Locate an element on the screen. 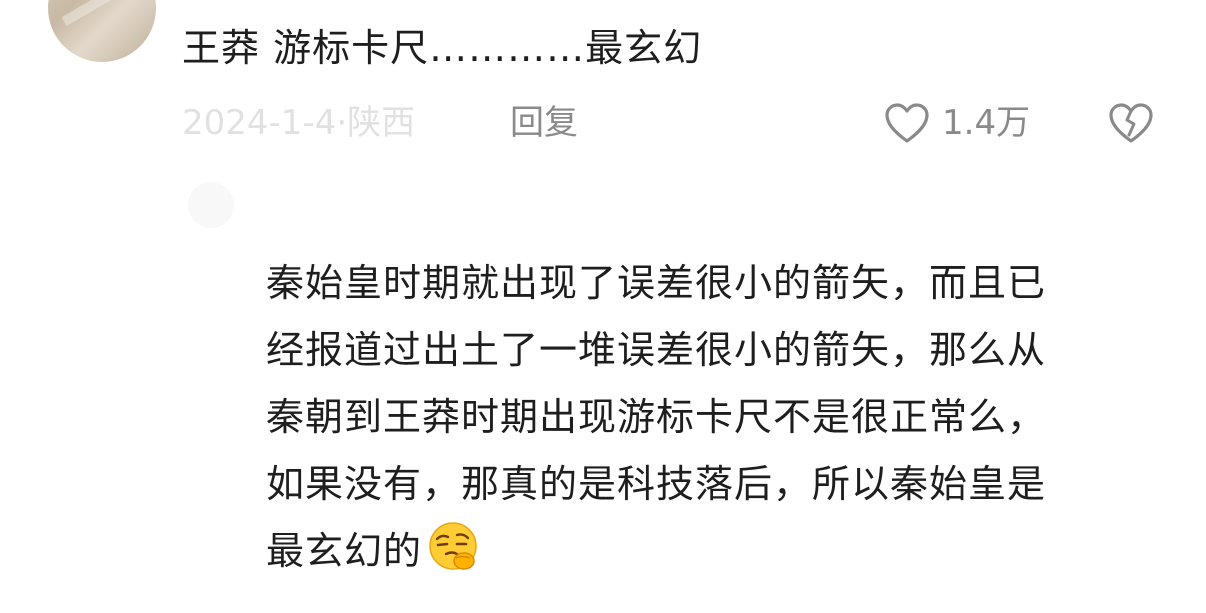 Image resolution: width=1206 pixels, height=613 pixels. heart-outline-icon is located at coordinates (907, 123).